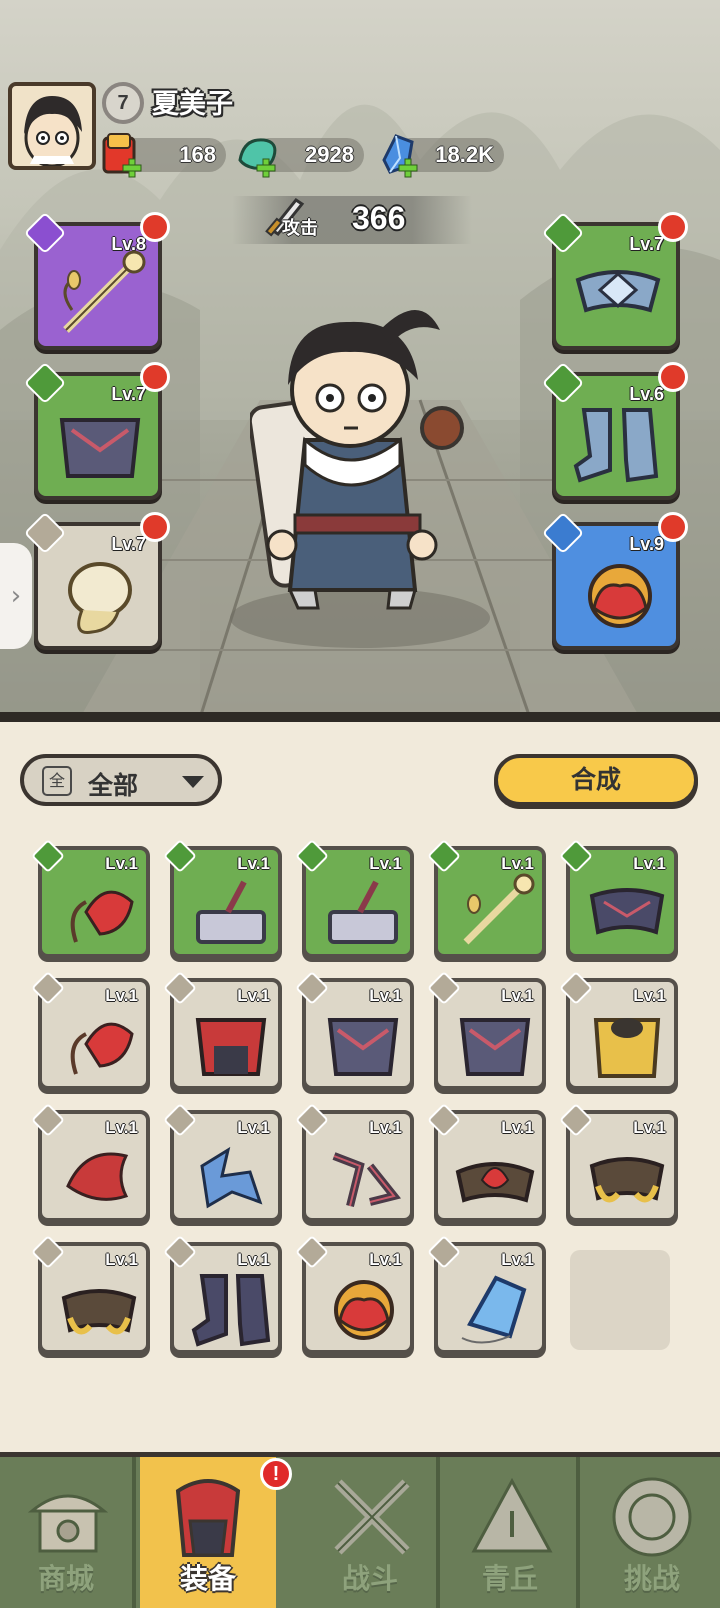 The height and width of the screenshot is (1608, 720). I want to click on currency-crystal-value: 18.2K, so click(464, 154).